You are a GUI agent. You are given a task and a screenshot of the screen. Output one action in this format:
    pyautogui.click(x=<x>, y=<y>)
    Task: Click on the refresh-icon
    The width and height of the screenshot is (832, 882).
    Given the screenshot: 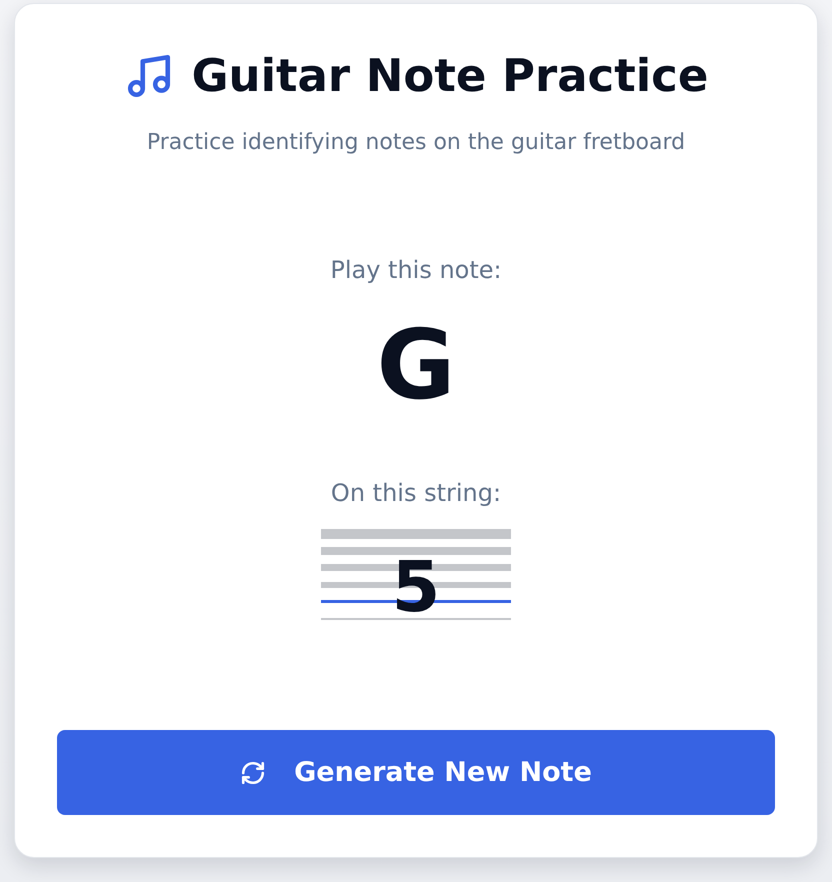 What is the action you would take?
    pyautogui.click(x=253, y=773)
    